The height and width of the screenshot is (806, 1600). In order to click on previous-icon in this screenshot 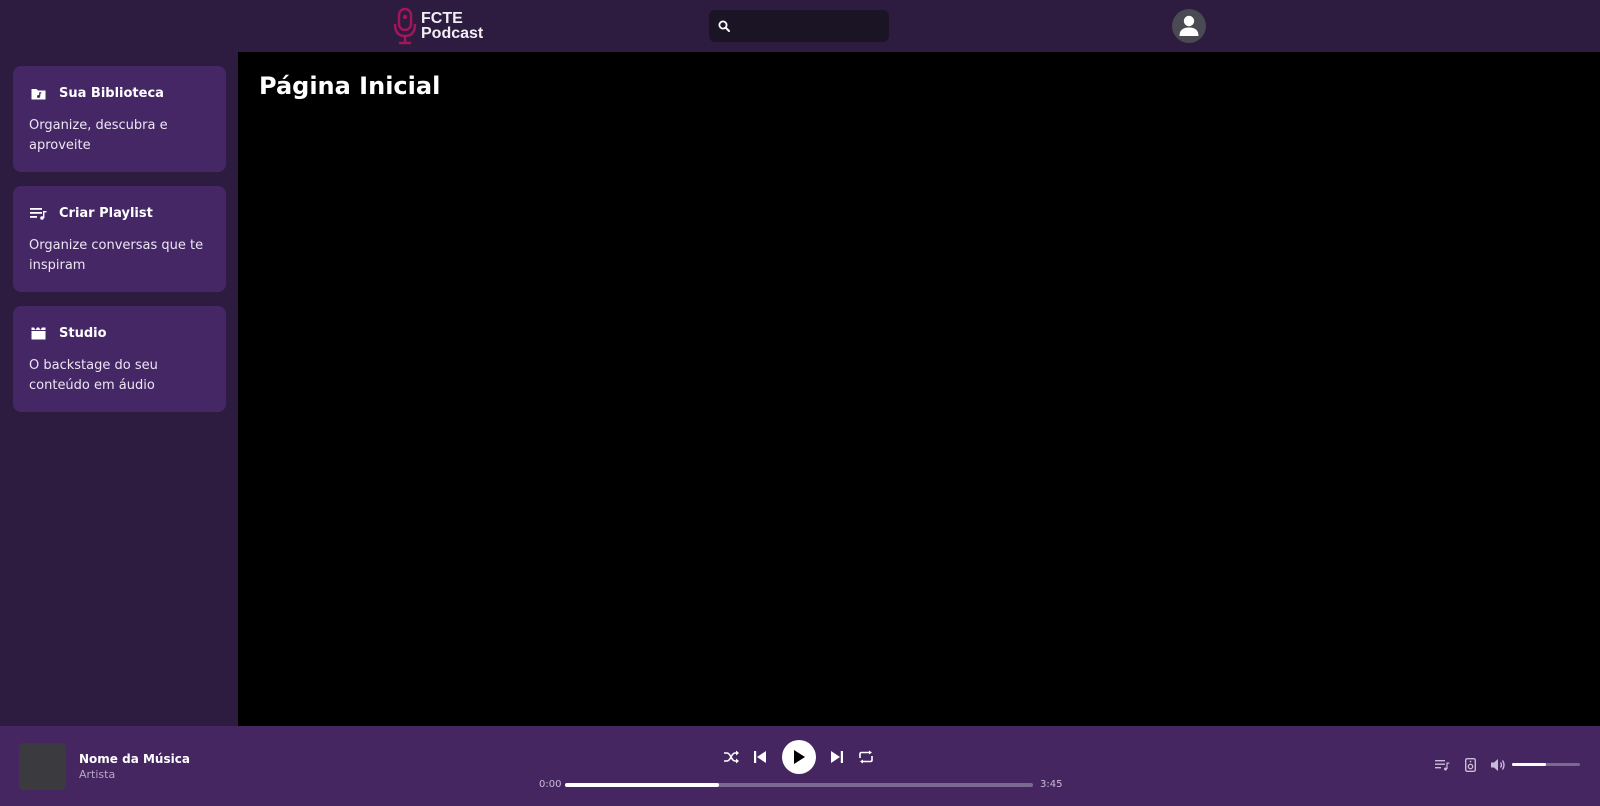, I will do `click(760, 757)`.